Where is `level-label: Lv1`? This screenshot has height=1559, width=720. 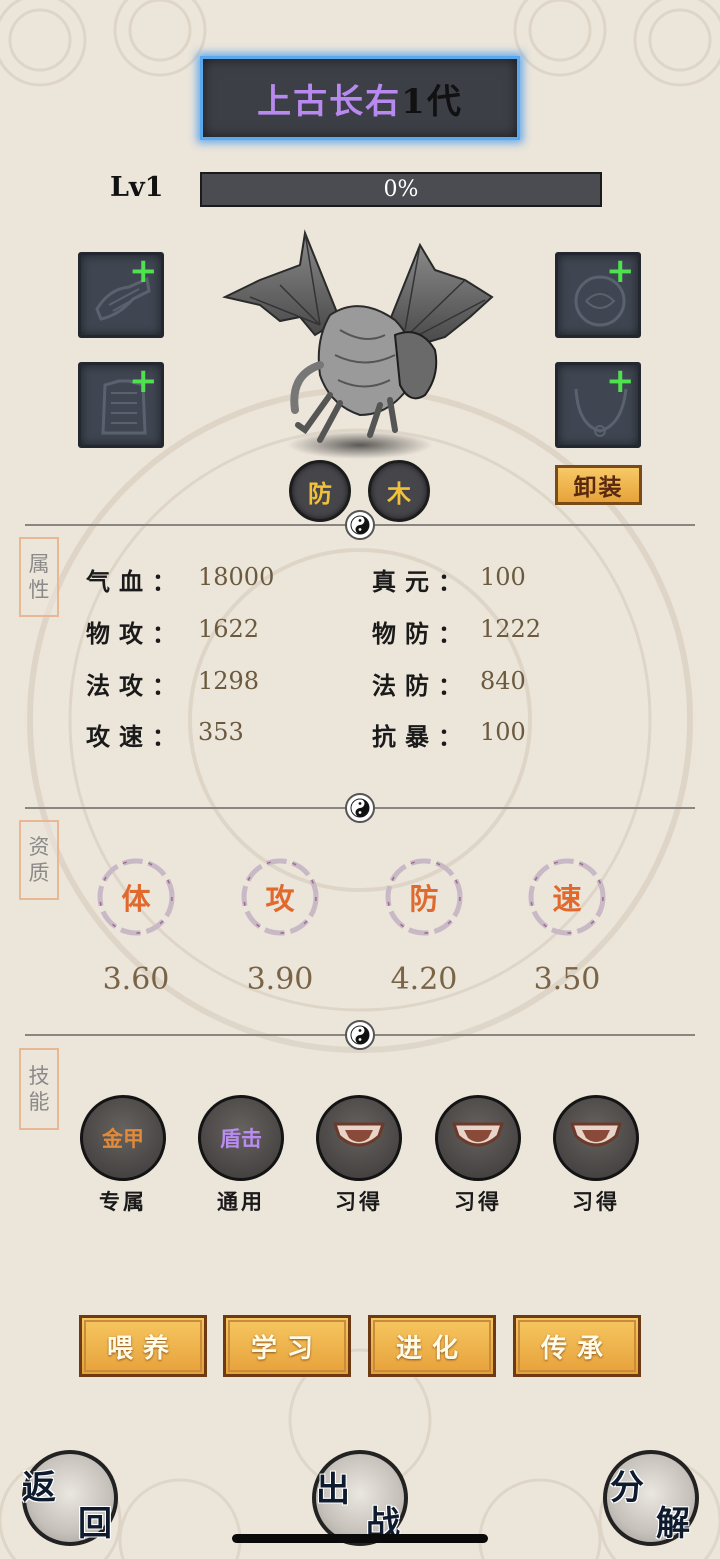 level-label: Lv1 is located at coordinates (137, 187).